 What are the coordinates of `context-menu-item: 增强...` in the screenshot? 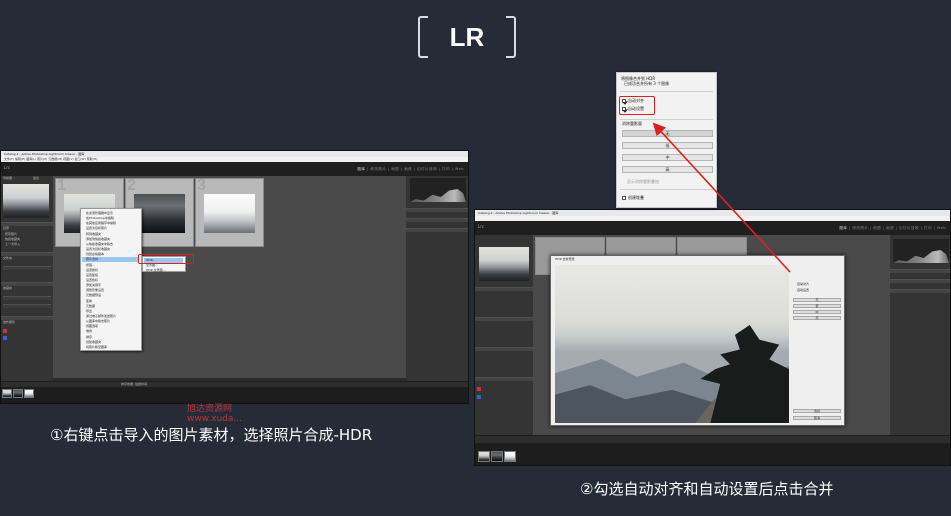 It's located at (112, 265).